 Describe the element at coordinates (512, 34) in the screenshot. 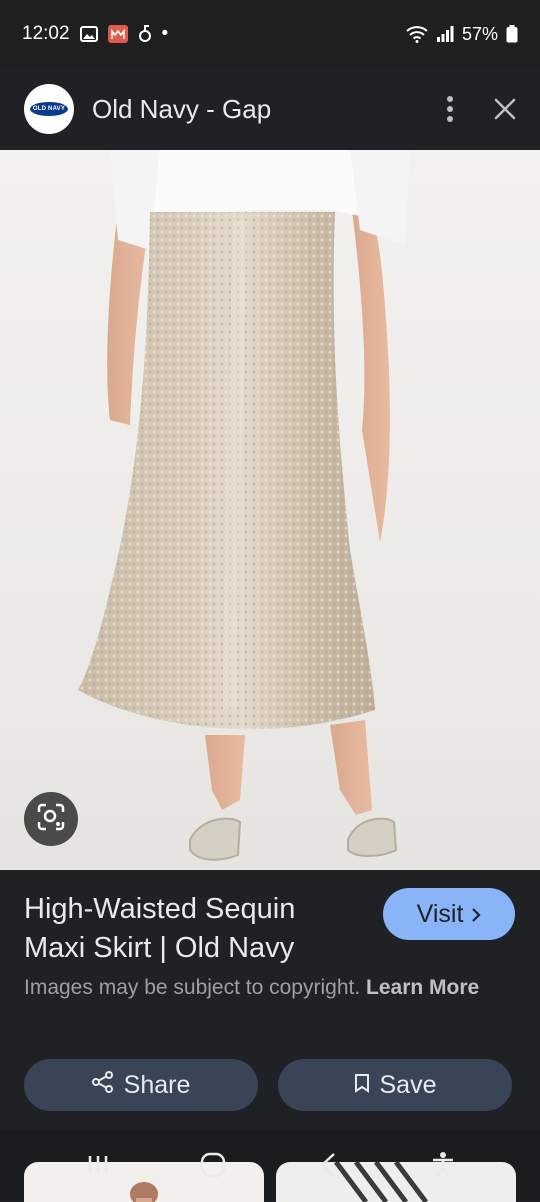

I see `battery-icon` at that location.